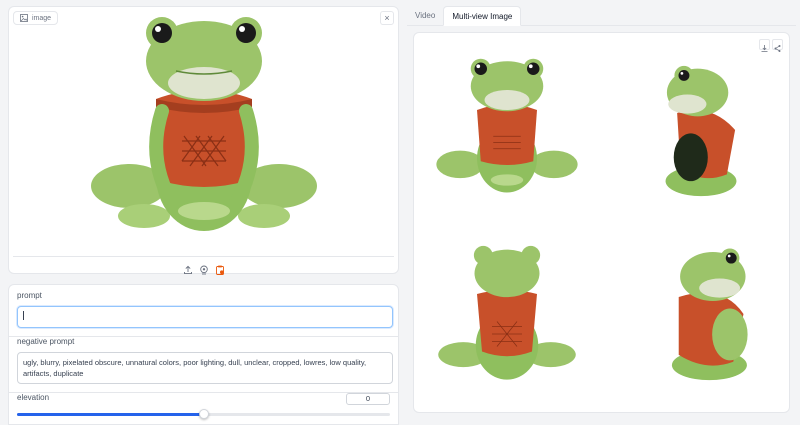 The image size is (800, 425). Describe the element at coordinates (188, 268) in the screenshot. I see `upload-icon` at that location.